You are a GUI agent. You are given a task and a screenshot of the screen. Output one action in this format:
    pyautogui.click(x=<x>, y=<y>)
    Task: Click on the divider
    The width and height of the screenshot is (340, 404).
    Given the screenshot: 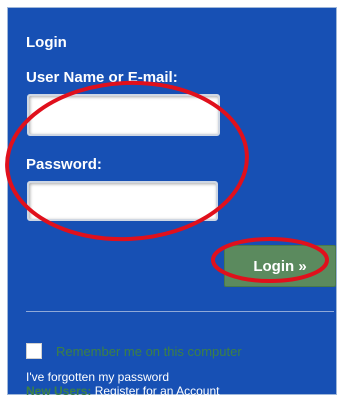 What is the action you would take?
    pyautogui.click(x=180, y=311)
    